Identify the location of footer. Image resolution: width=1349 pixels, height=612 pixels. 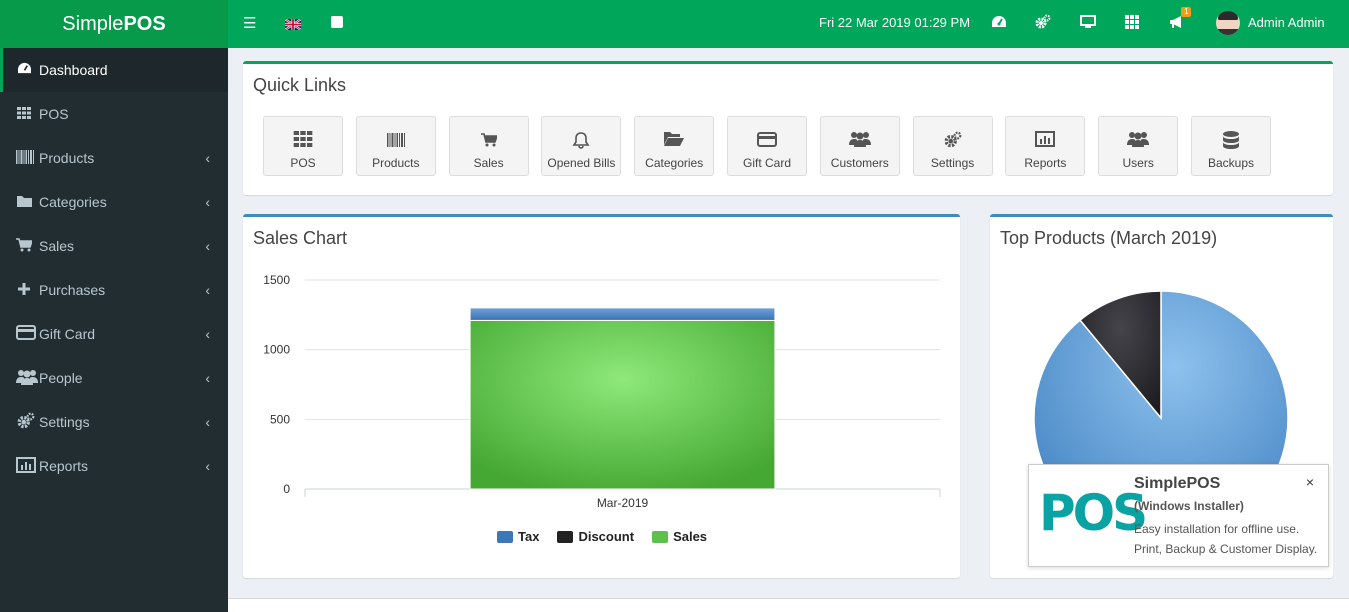
(788, 605).